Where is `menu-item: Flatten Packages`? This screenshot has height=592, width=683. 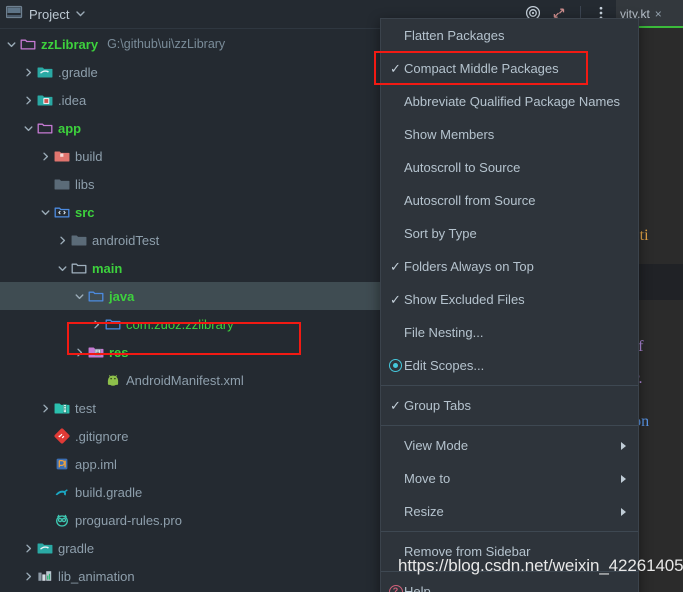
menu-item: Flatten Packages is located at coordinates (509, 35).